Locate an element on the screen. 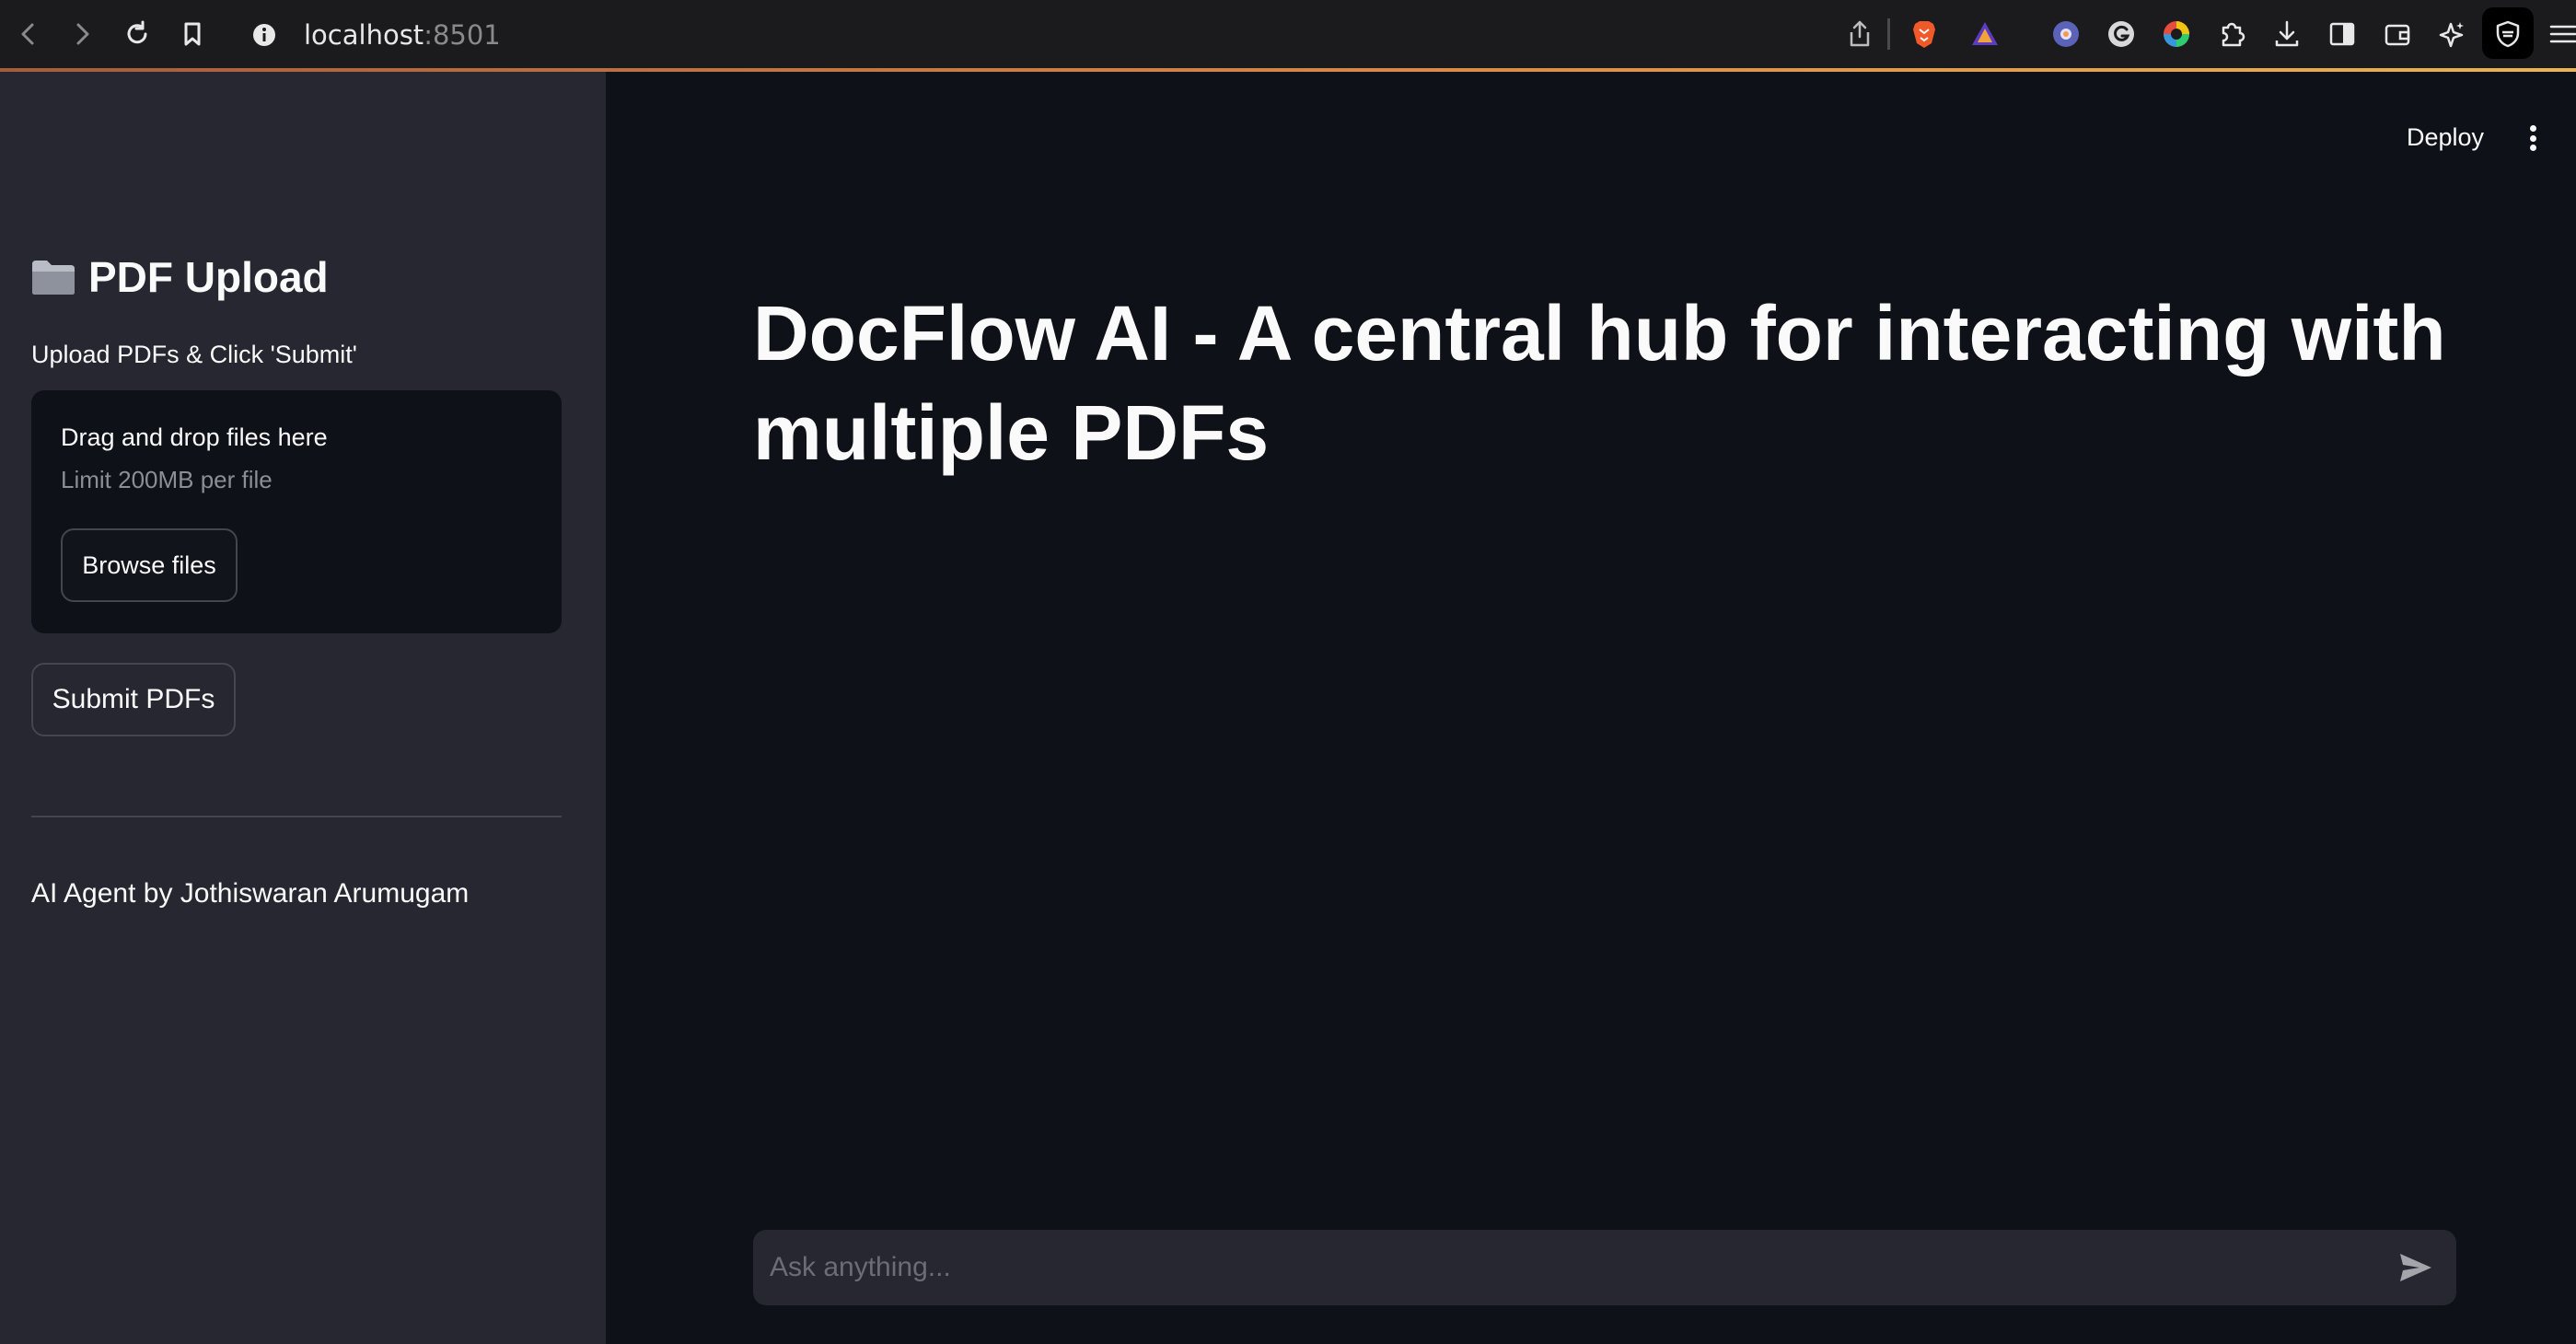  share-icon is located at coordinates (1859, 34).